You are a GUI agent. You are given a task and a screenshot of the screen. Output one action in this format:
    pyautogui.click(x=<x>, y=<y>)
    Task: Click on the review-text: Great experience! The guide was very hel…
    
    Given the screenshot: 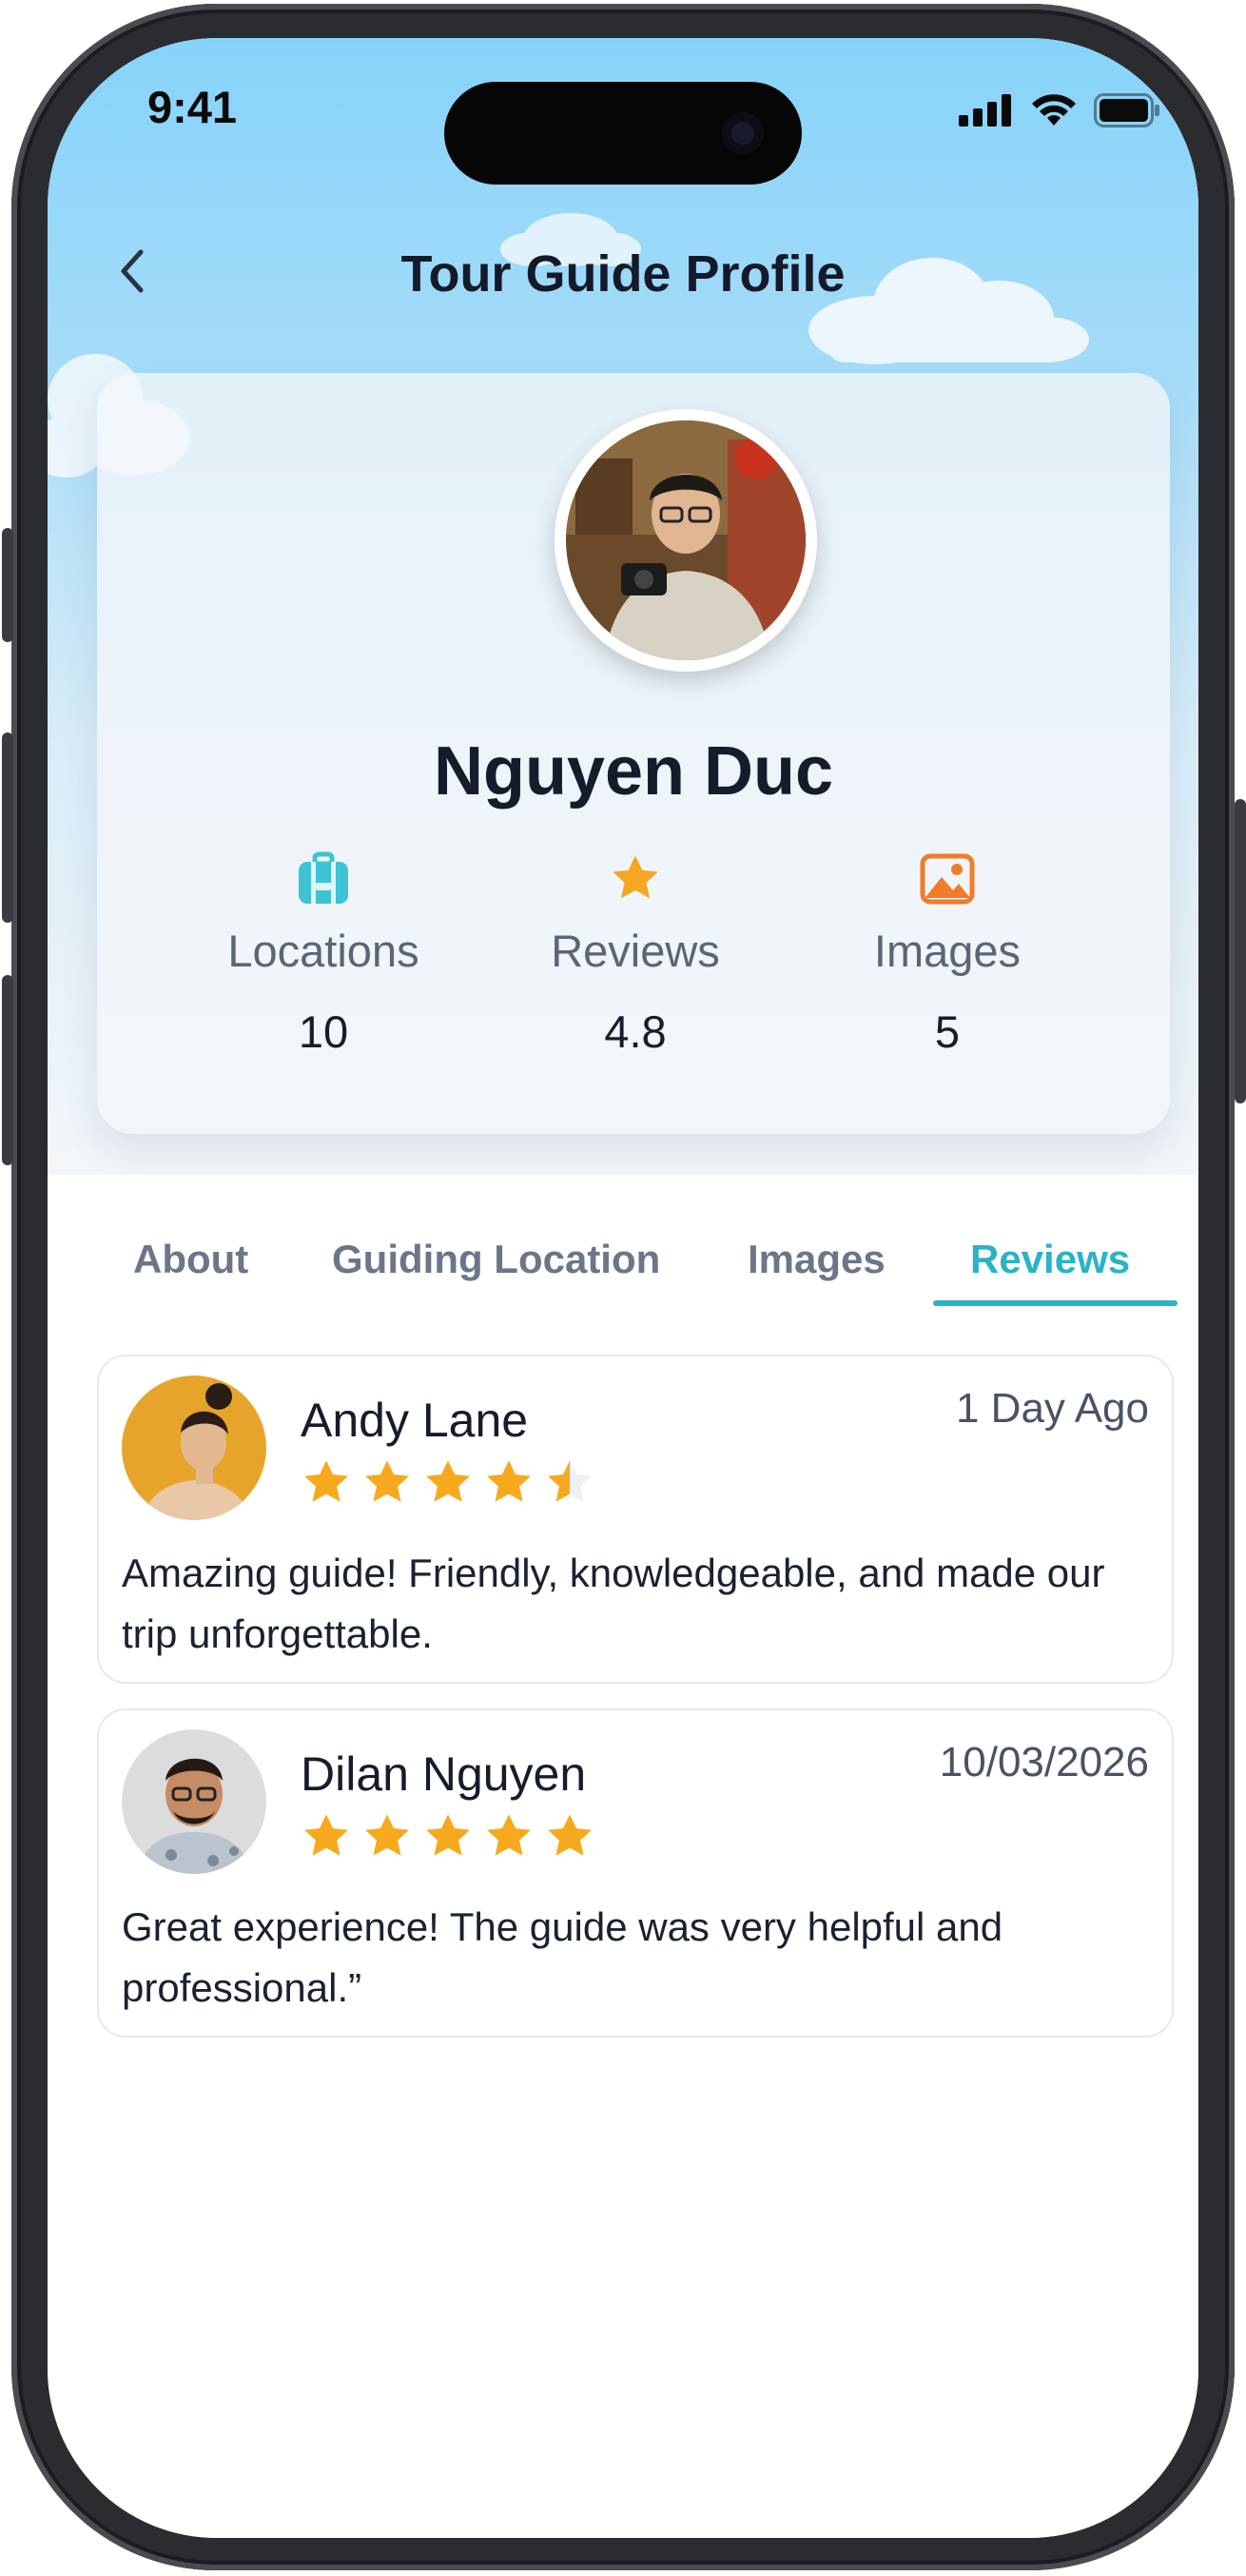 What is the action you would take?
    pyautogui.click(x=562, y=1957)
    